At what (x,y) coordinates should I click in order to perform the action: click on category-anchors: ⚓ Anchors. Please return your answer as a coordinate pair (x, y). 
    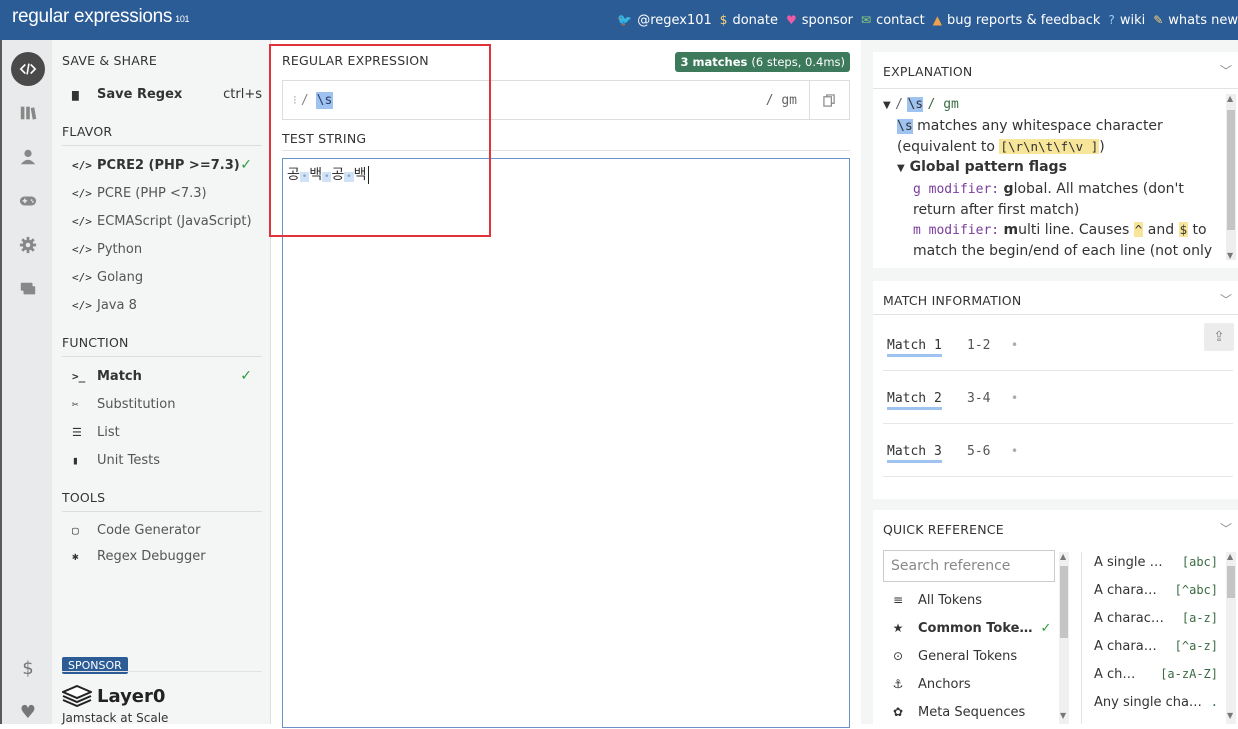
    Looking at the image, I should click on (978, 684).